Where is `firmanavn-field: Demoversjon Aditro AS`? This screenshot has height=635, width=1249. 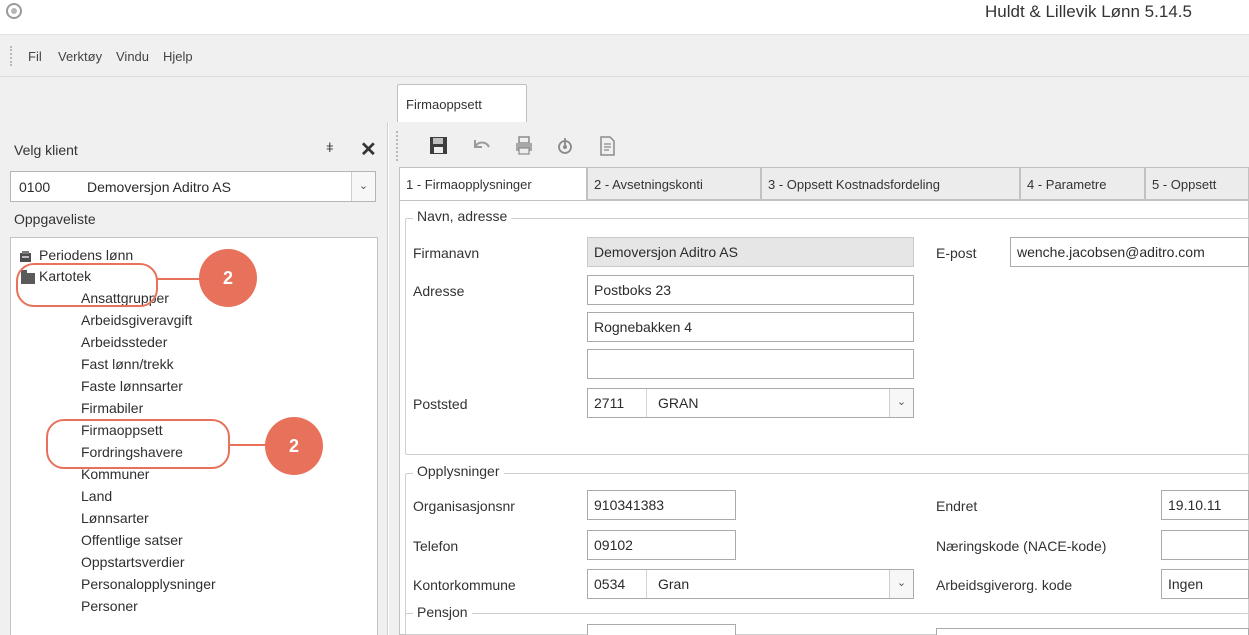
firmanavn-field: Demoversjon Aditro AS is located at coordinates (750, 252).